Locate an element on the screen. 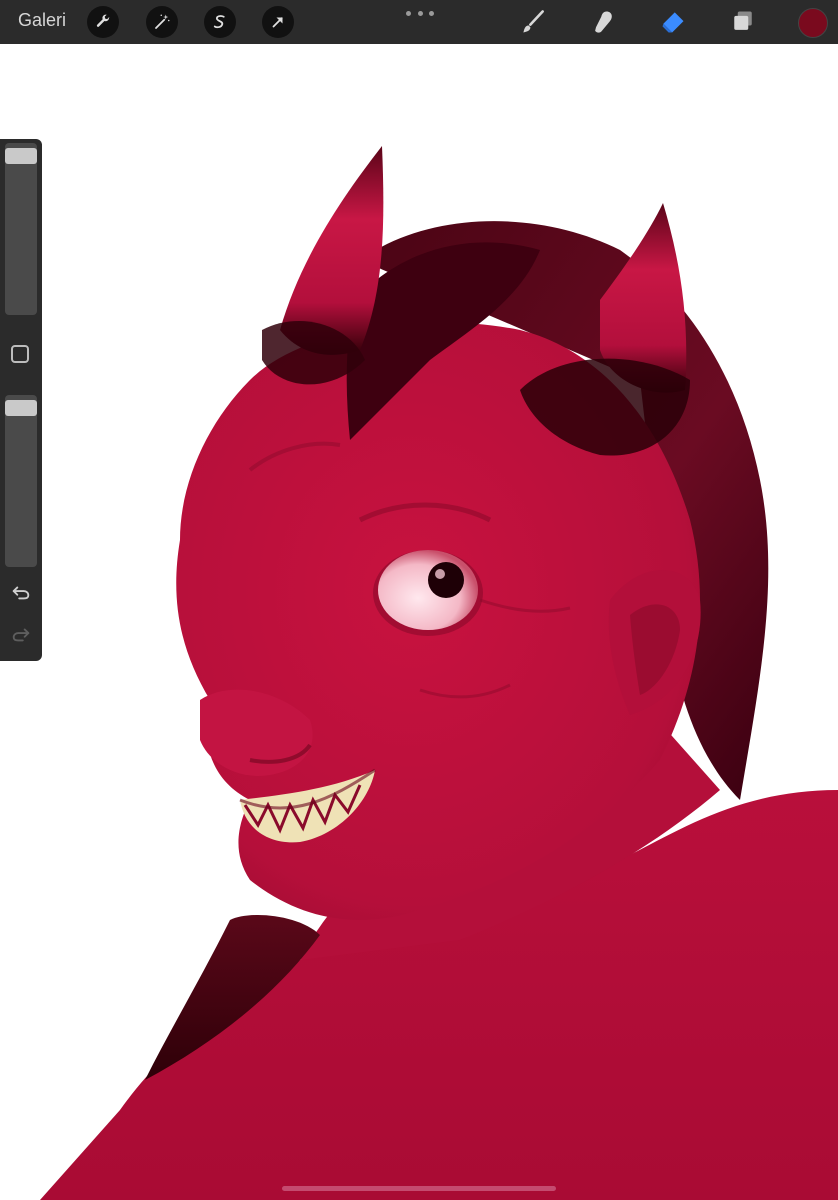 The height and width of the screenshot is (1200, 838). eraser-icon is located at coordinates (673, 22).